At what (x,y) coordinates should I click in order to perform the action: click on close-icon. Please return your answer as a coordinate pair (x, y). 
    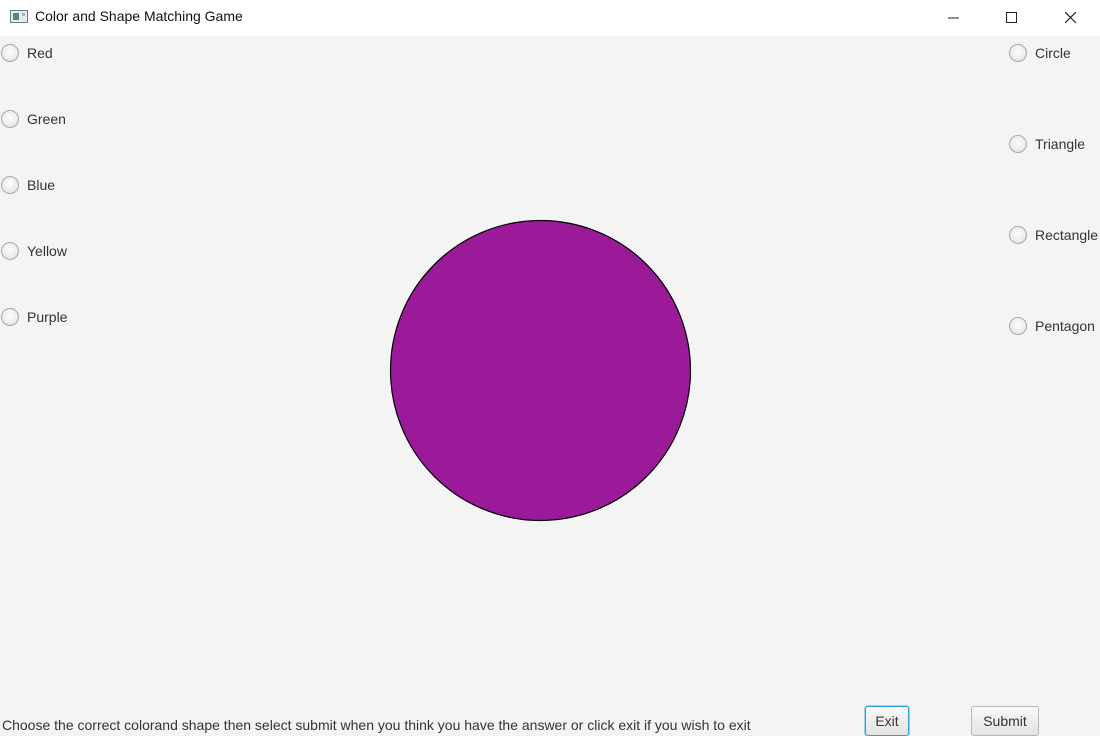
    Looking at the image, I should click on (1071, 18).